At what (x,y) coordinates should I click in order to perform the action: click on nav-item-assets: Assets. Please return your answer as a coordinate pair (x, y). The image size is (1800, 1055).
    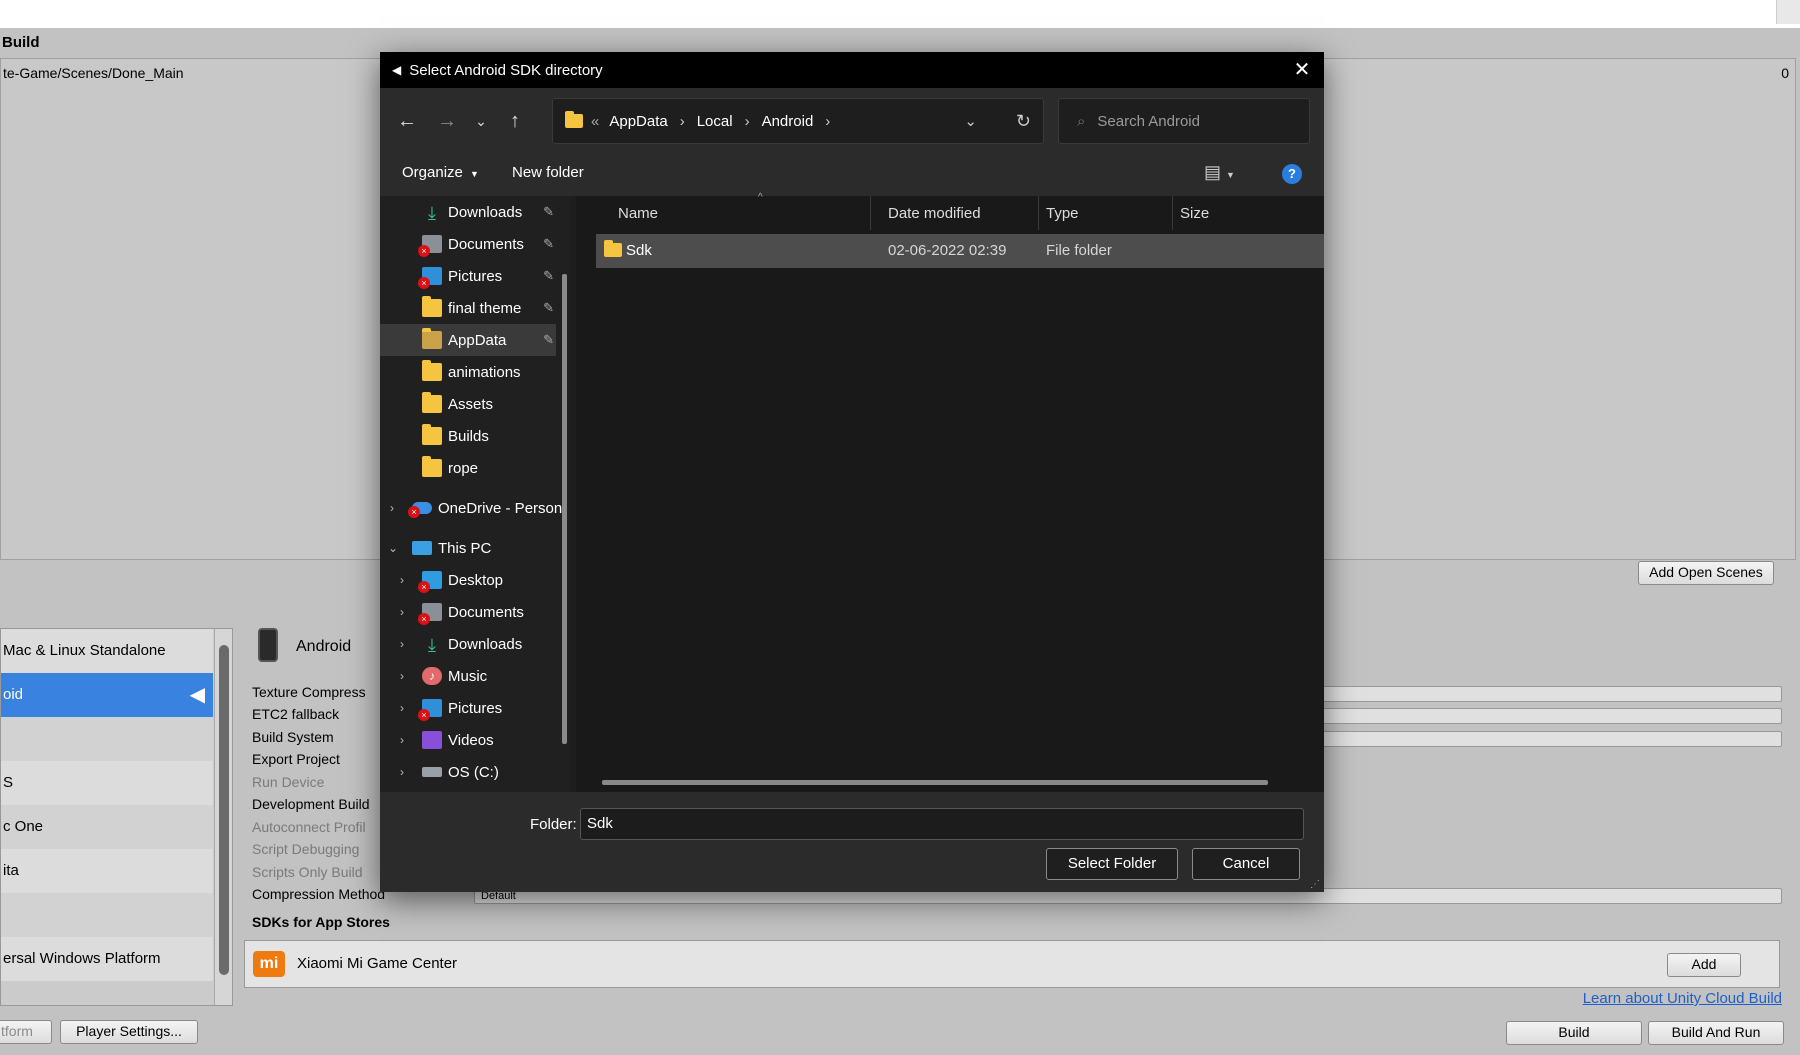
    Looking at the image, I should click on (475, 404).